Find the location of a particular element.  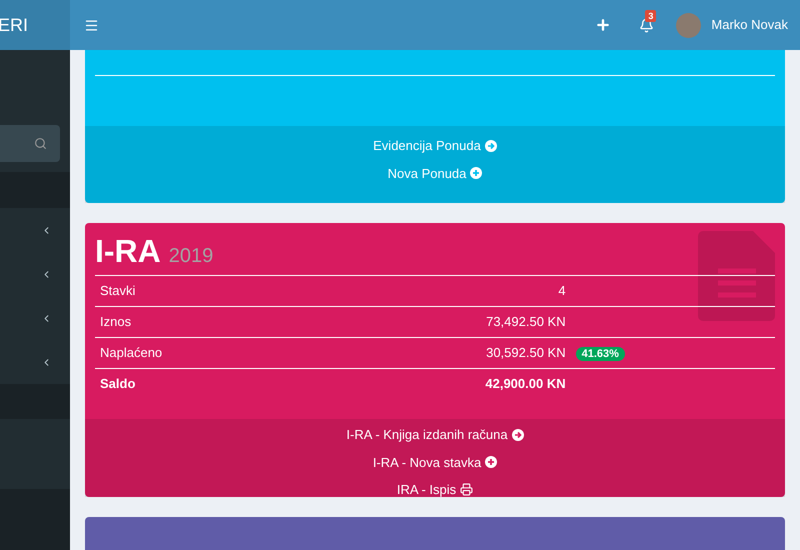

search-field is located at coordinates (30, 143).